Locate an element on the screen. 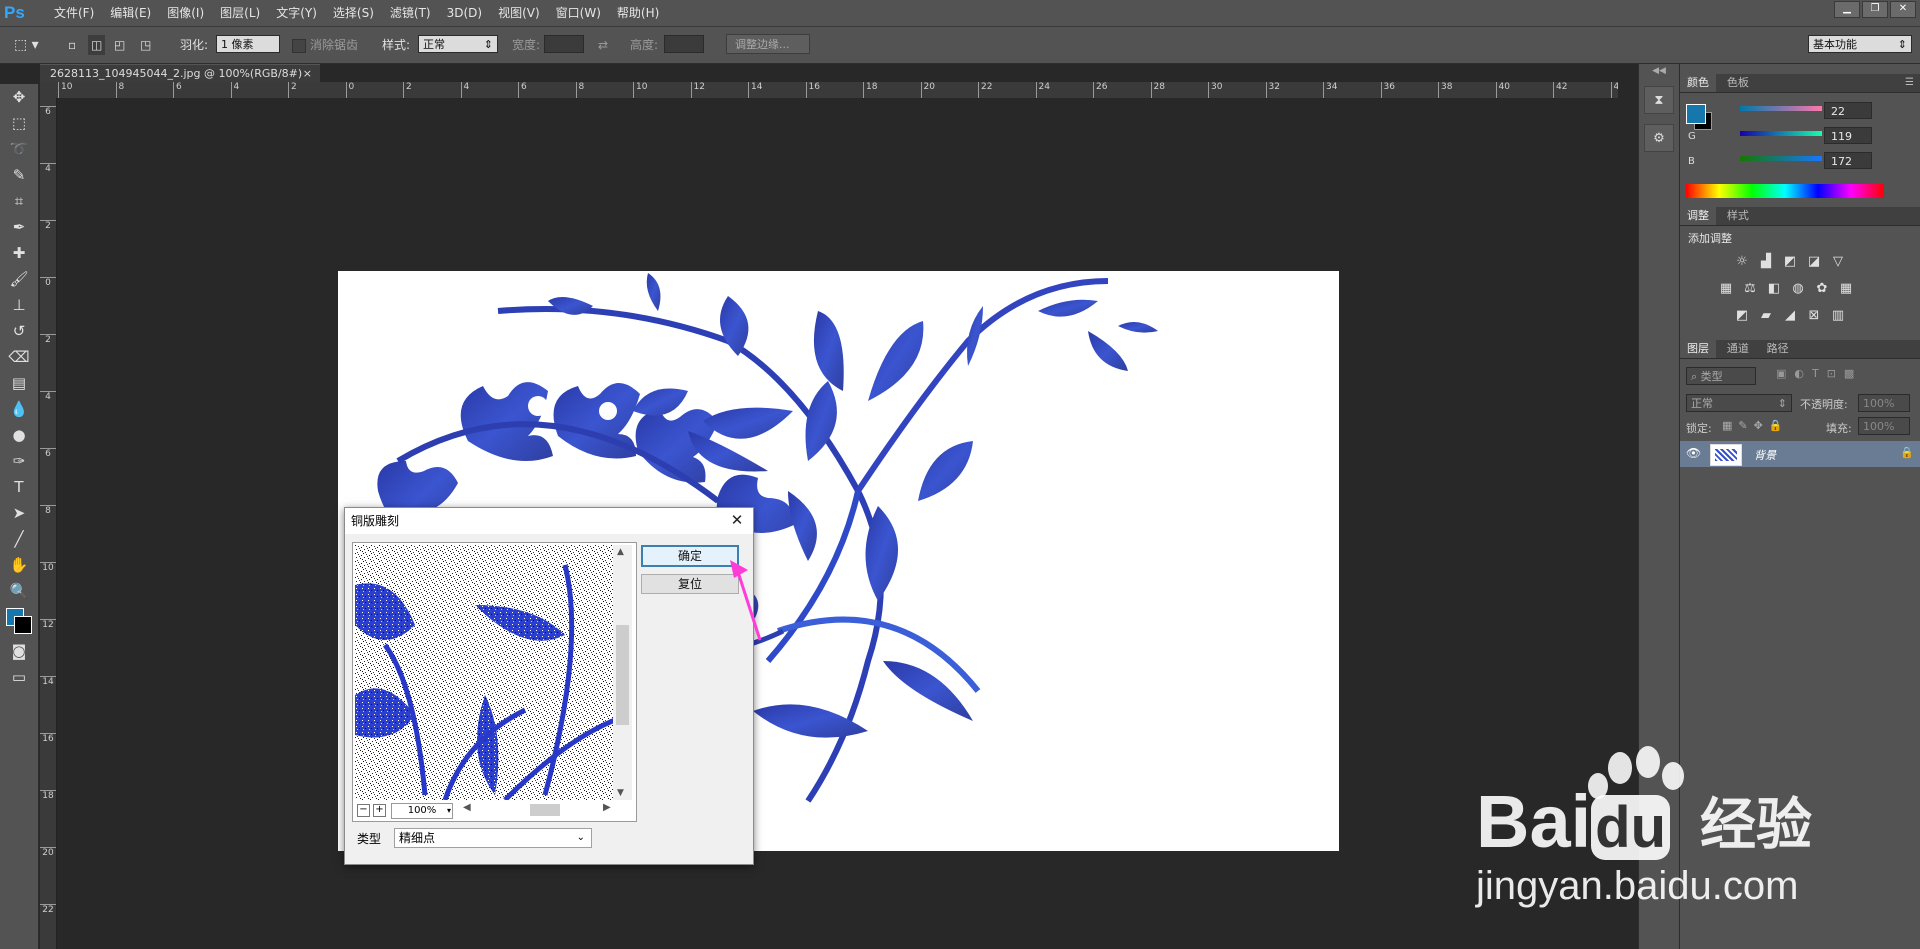 This screenshot has width=1920, height=949. menu-item: 图像(I) is located at coordinates (185, 13).